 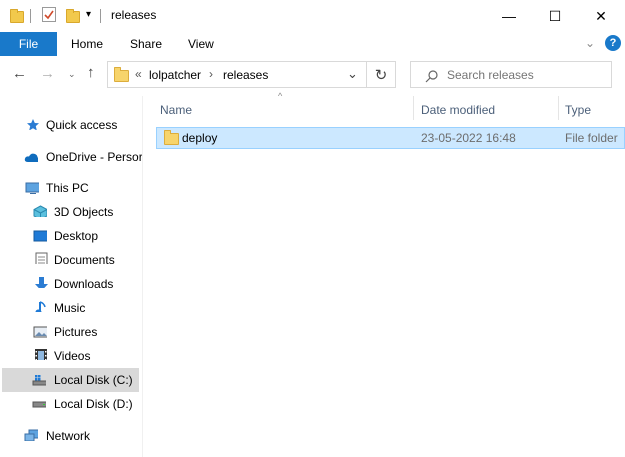 What do you see at coordinates (31, 157) in the screenshot?
I see `cloud-icon` at bounding box center [31, 157].